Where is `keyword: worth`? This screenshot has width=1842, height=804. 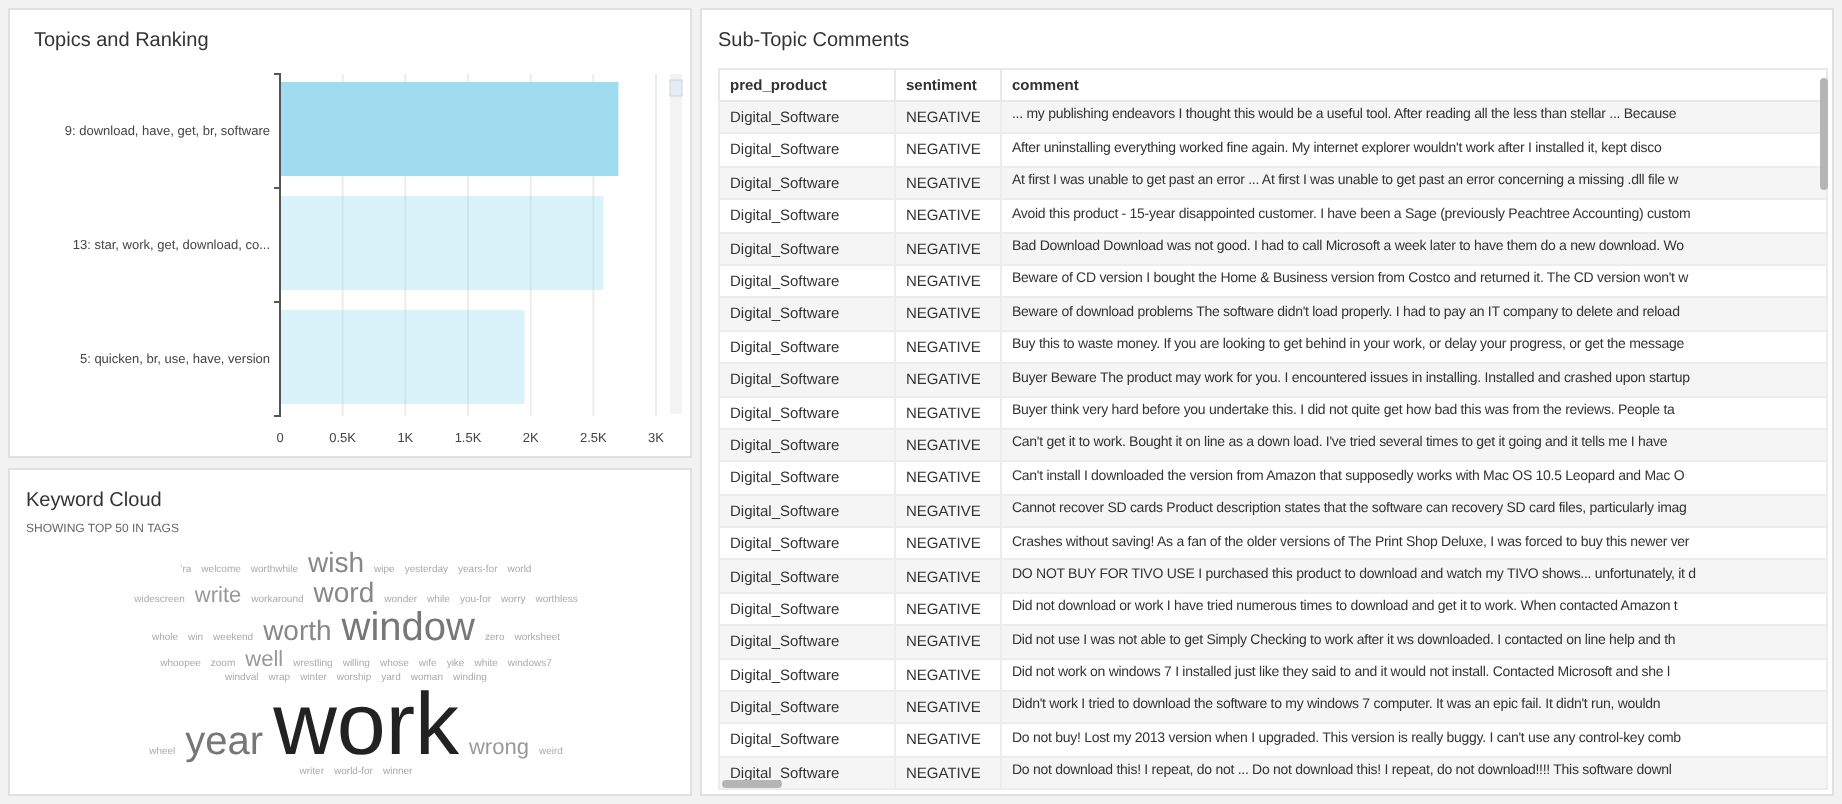
keyword: worth is located at coordinates (297, 631).